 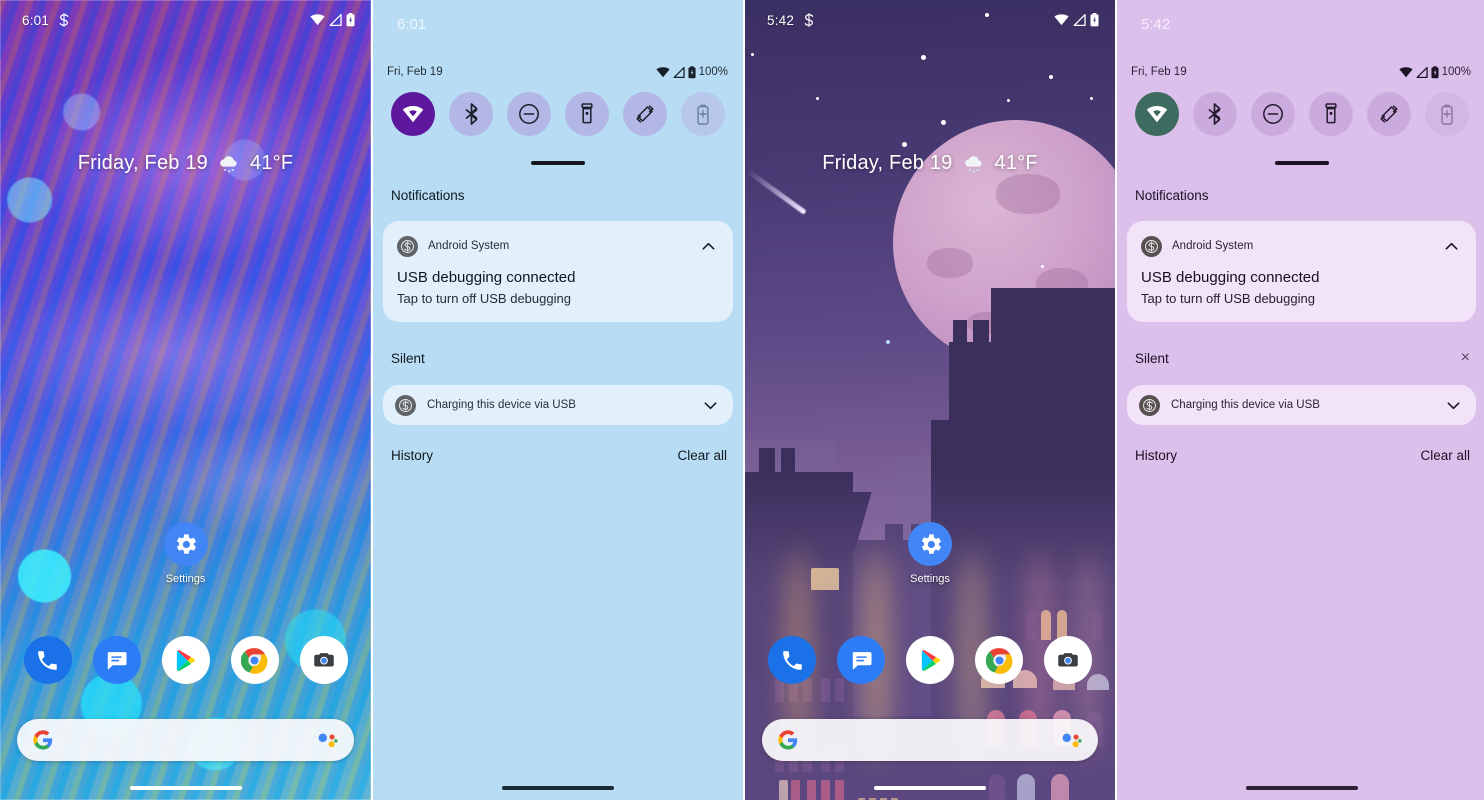 I want to click on quick-settings-header: Fri, Feb 19 100%, so click(x=1300, y=72).